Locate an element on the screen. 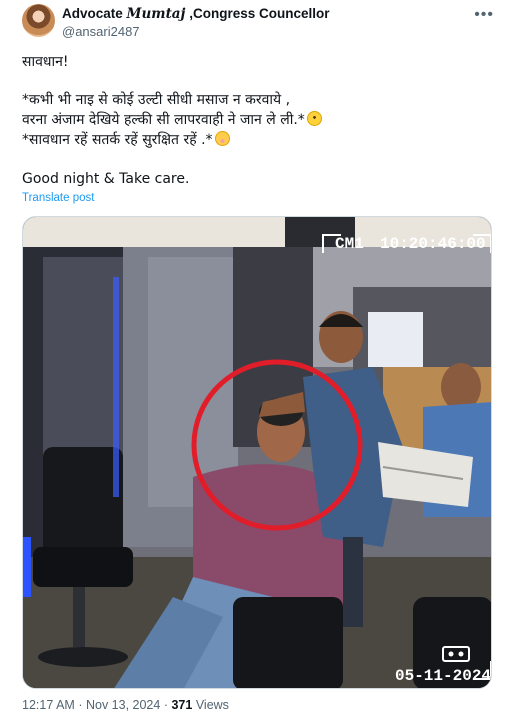  user-handle: @ansari2487 is located at coordinates (195, 31).